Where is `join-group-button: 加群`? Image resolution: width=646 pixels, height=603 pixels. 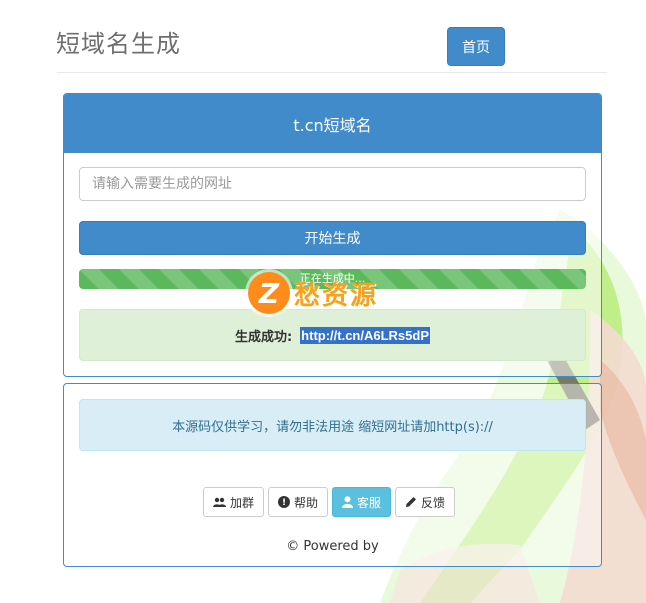 join-group-button: 加群 is located at coordinates (234, 502).